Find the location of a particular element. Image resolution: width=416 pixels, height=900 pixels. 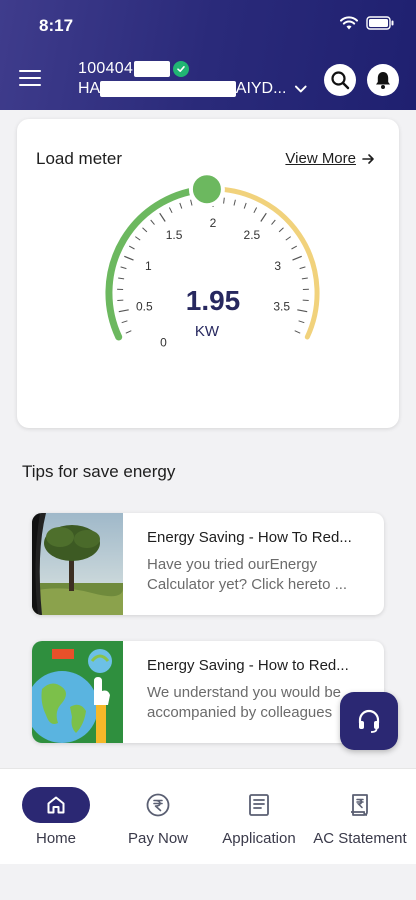

nav-label: Pay Now is located at coordinates (158, 838).